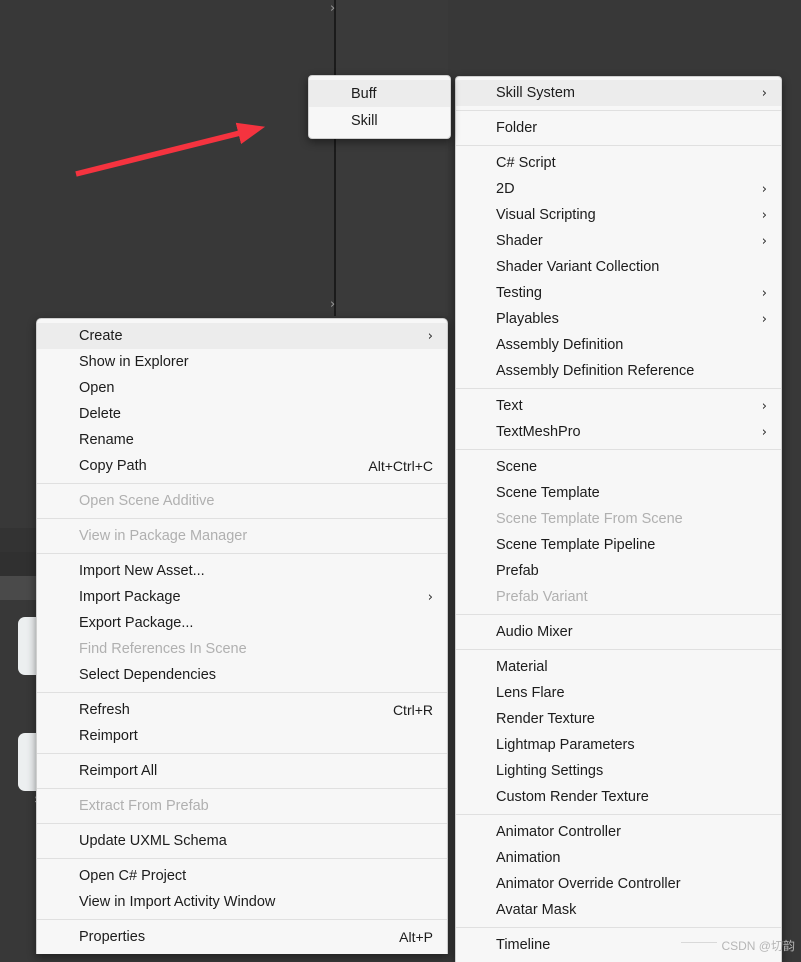 This screenshot has width=801, height=962. I want to click on create-item-lightmap-parameters: Lightmap Parameters, so click(618, 745).